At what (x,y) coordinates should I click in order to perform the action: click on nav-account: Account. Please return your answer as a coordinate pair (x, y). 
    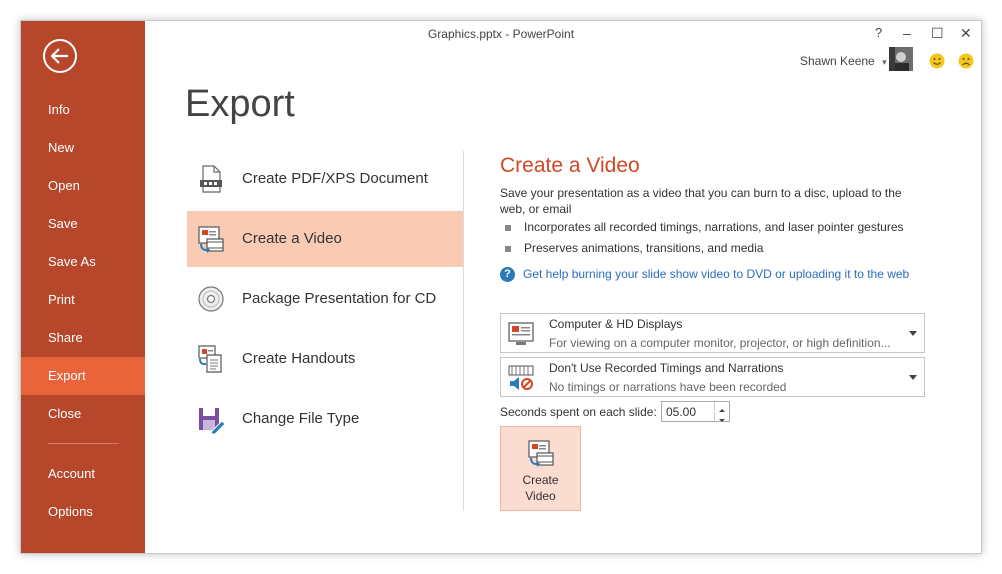
    Looking at the image, I should click on (83, 474).